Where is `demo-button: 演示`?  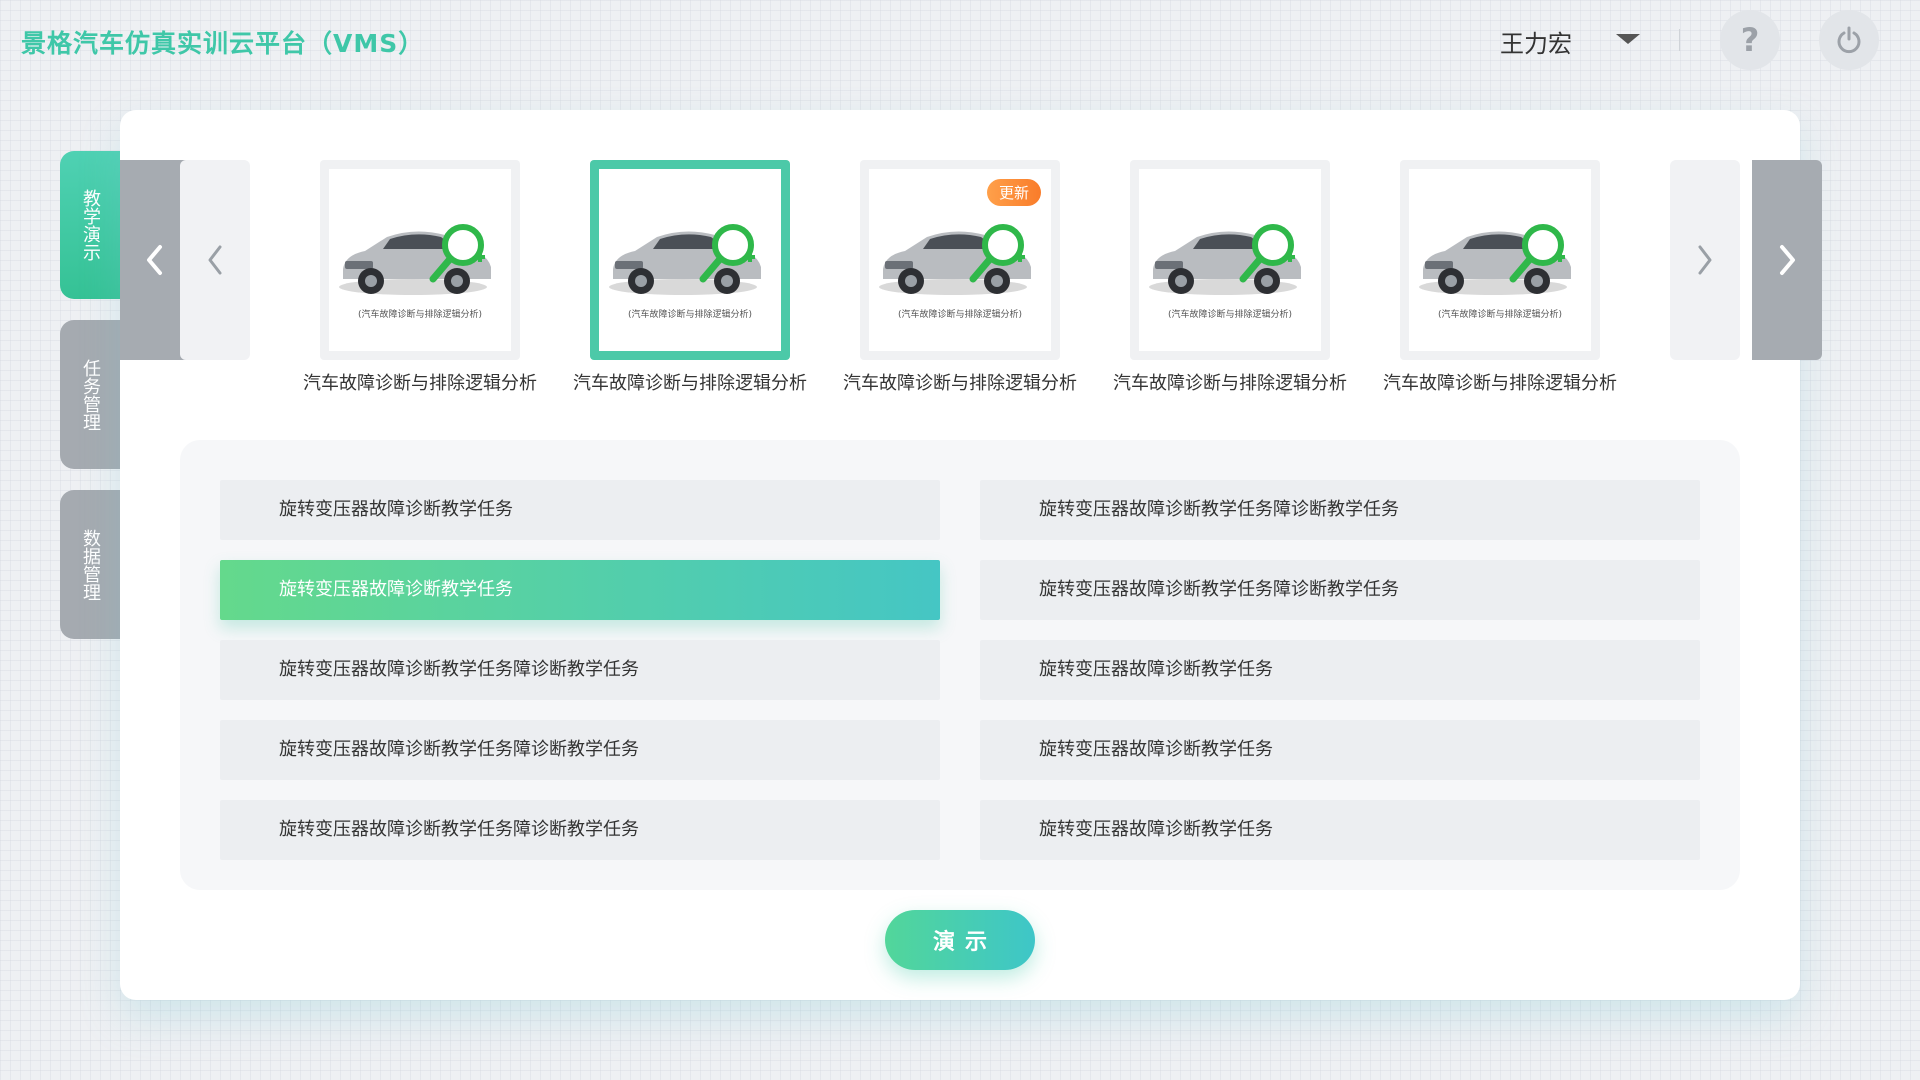 demo-button: 演示 is located at coordinates (960, 940).